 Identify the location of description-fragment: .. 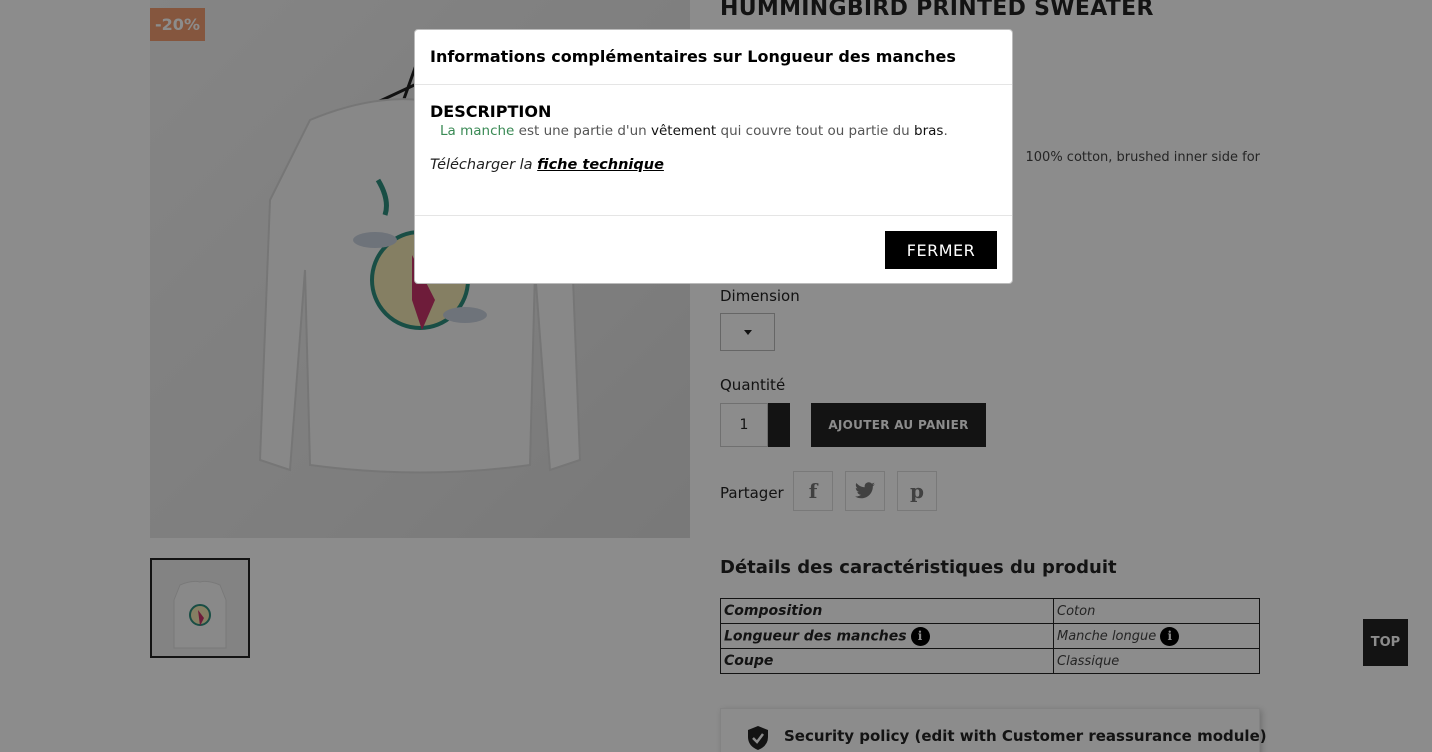
(945, 131).